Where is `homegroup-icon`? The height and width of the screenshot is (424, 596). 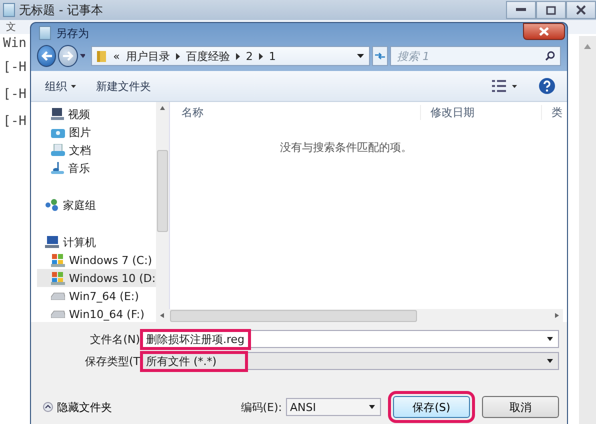
homegroup-icon is located at coordinates (52, 205).